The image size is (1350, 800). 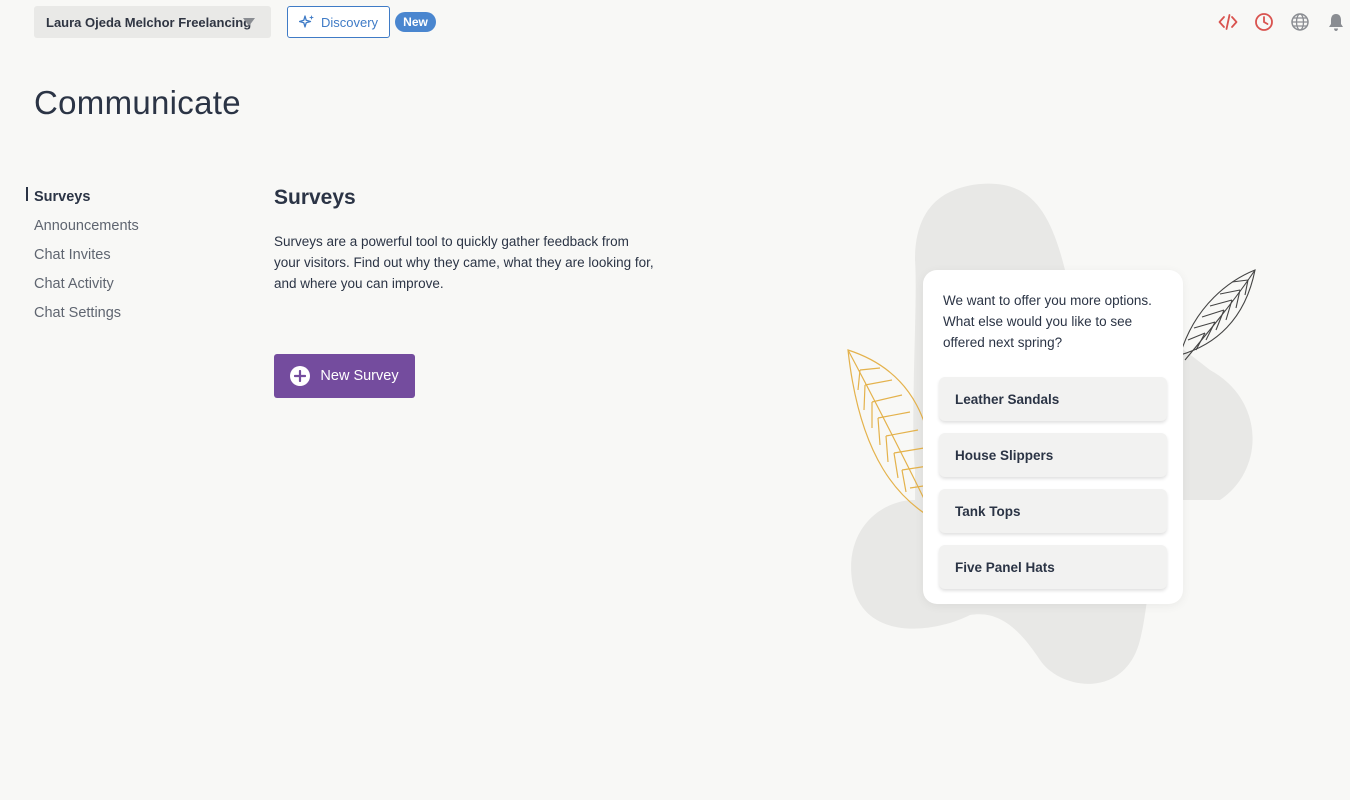 I want to click on chevron-down-icon, so click(x=249, y=22).